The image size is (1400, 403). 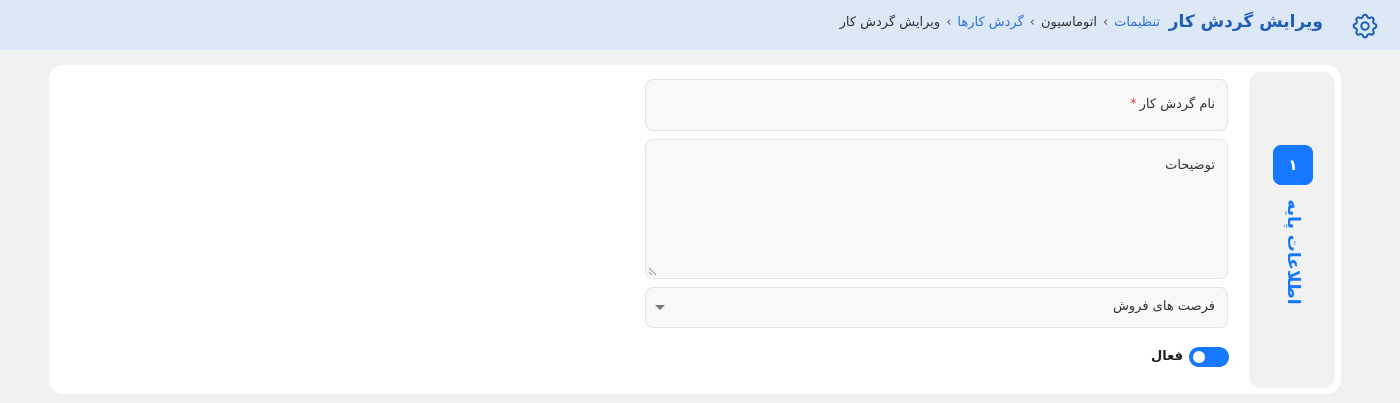 What do you see at coordinates (1209, 357) in the screenshot?
I see `active-toggle` at bounding box center [1209, 357].